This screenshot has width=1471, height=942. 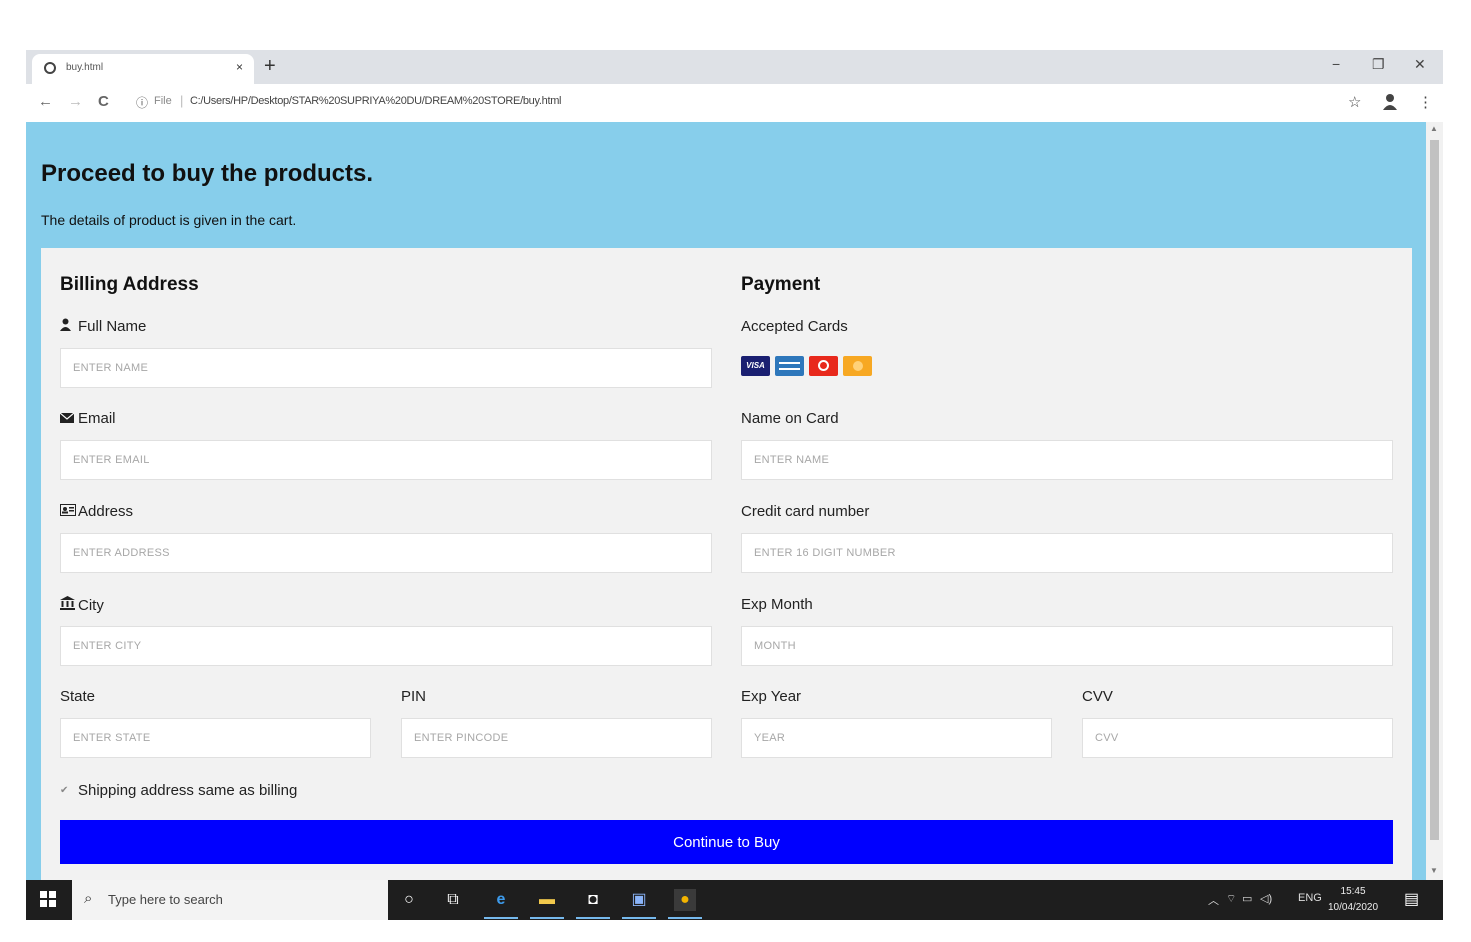 What do you see at coordinates (755, 366) in the screenshot?
I see `visa-card-icon: VISA` at bounding box center [755, 366].